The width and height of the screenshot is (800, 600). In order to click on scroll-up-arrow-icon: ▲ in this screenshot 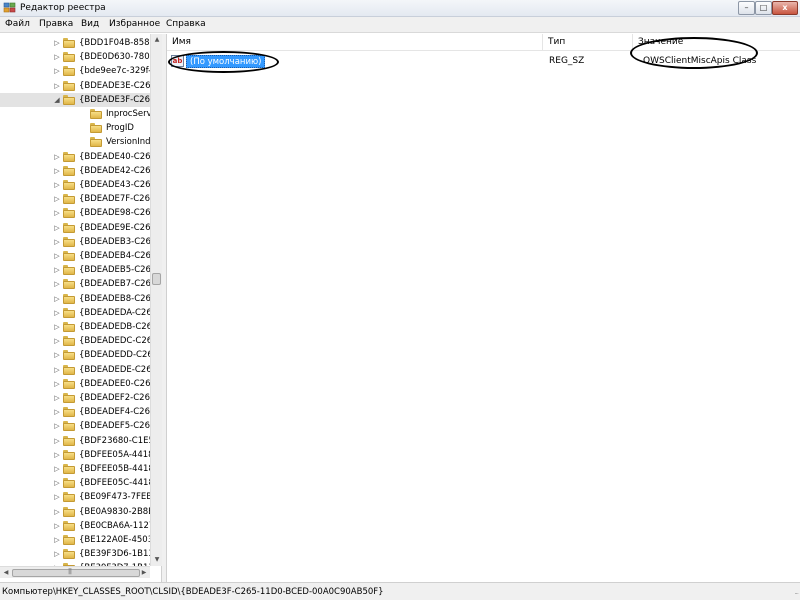, I will do `click(157, 40)`.